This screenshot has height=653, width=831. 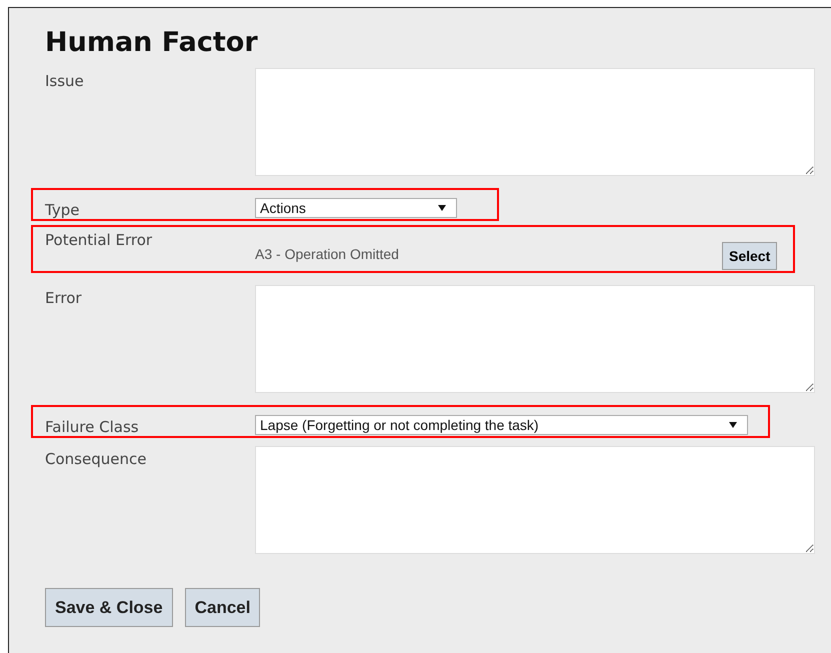 What do you see at coordinates (327, 254) in the screenshot?
I see `field-value: A3 - Operation Omitted` at bounding box center [327, 254].